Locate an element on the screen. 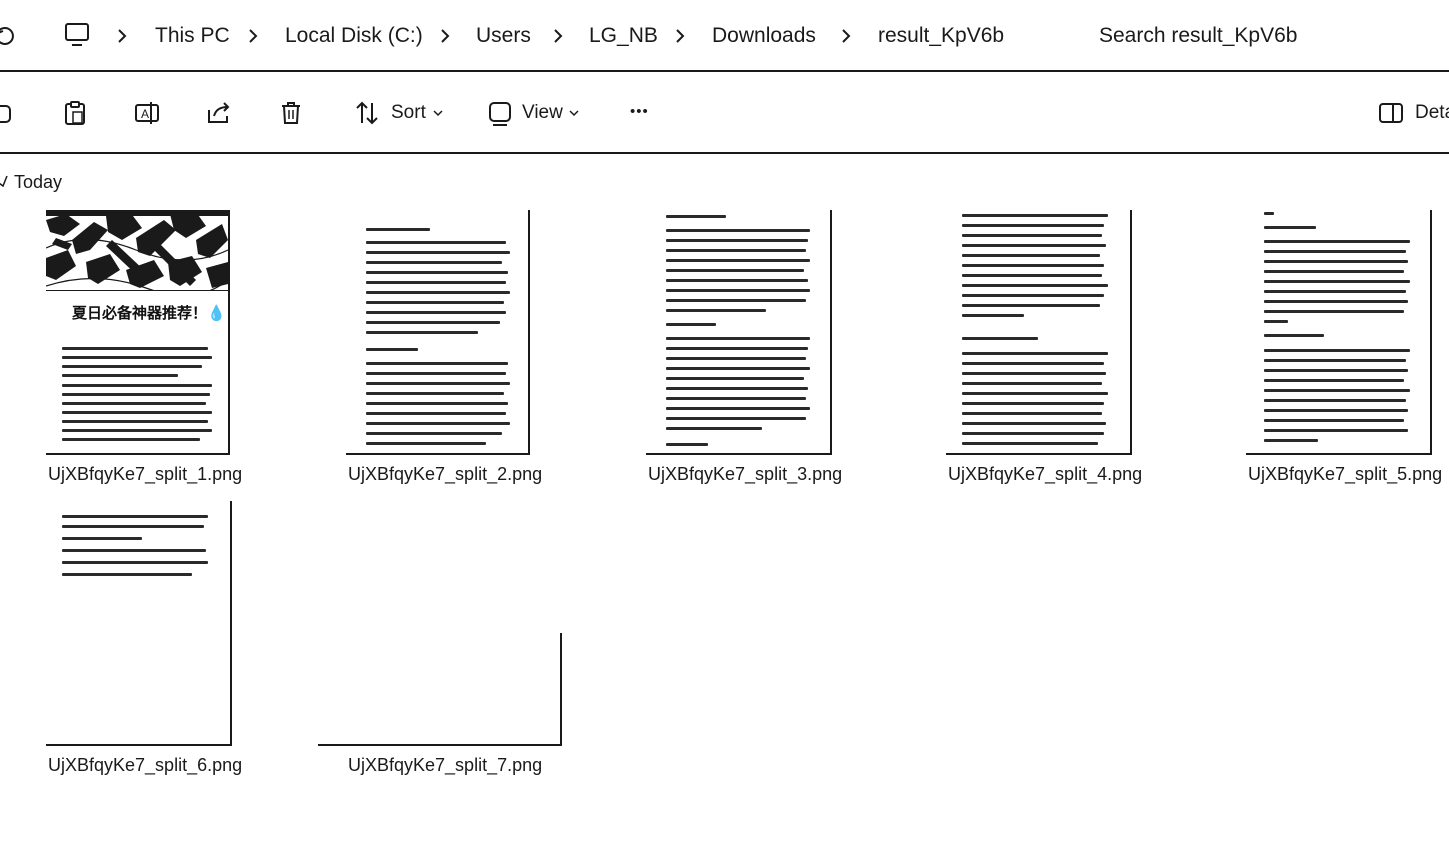 Image resolution: width=1449 pixels, height=847 pixels. rename-icon: A is located at coordinates (147, 113).